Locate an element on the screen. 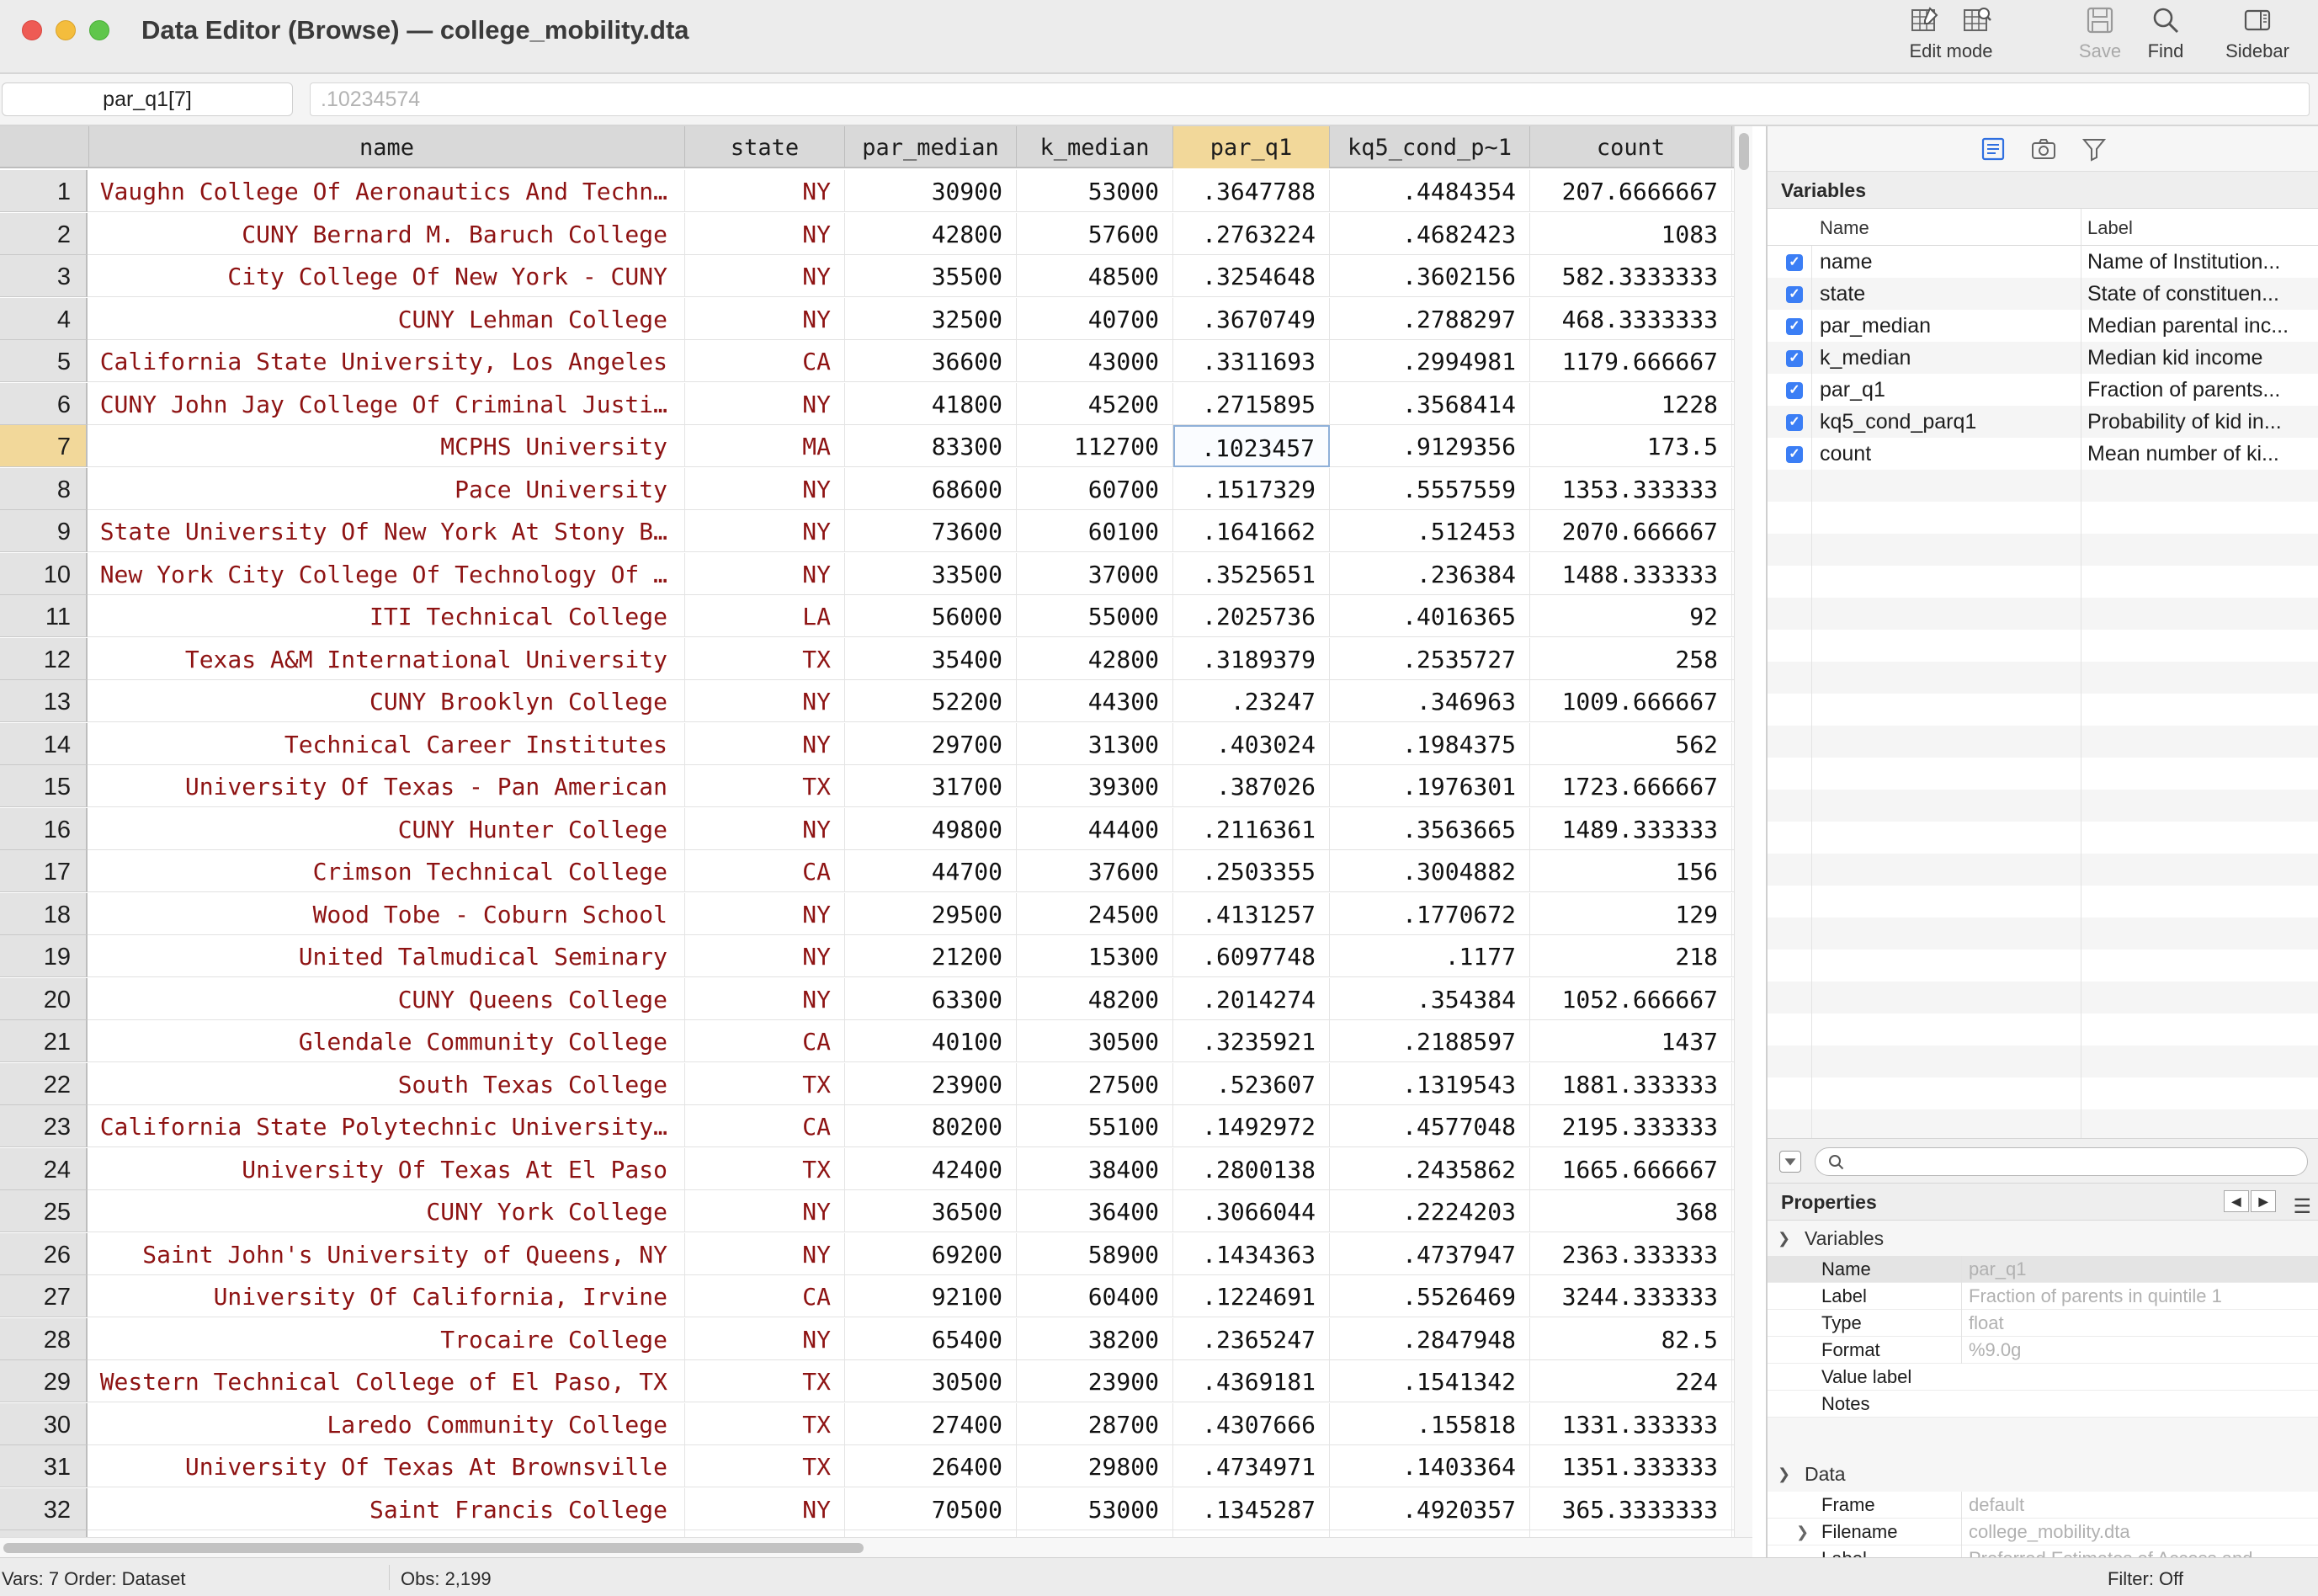 Image resolution: width=2318 pixels, height=1596 pixels. cell-kq5-cond-parq1: .3563665 is located at coordinates (1430, 829).